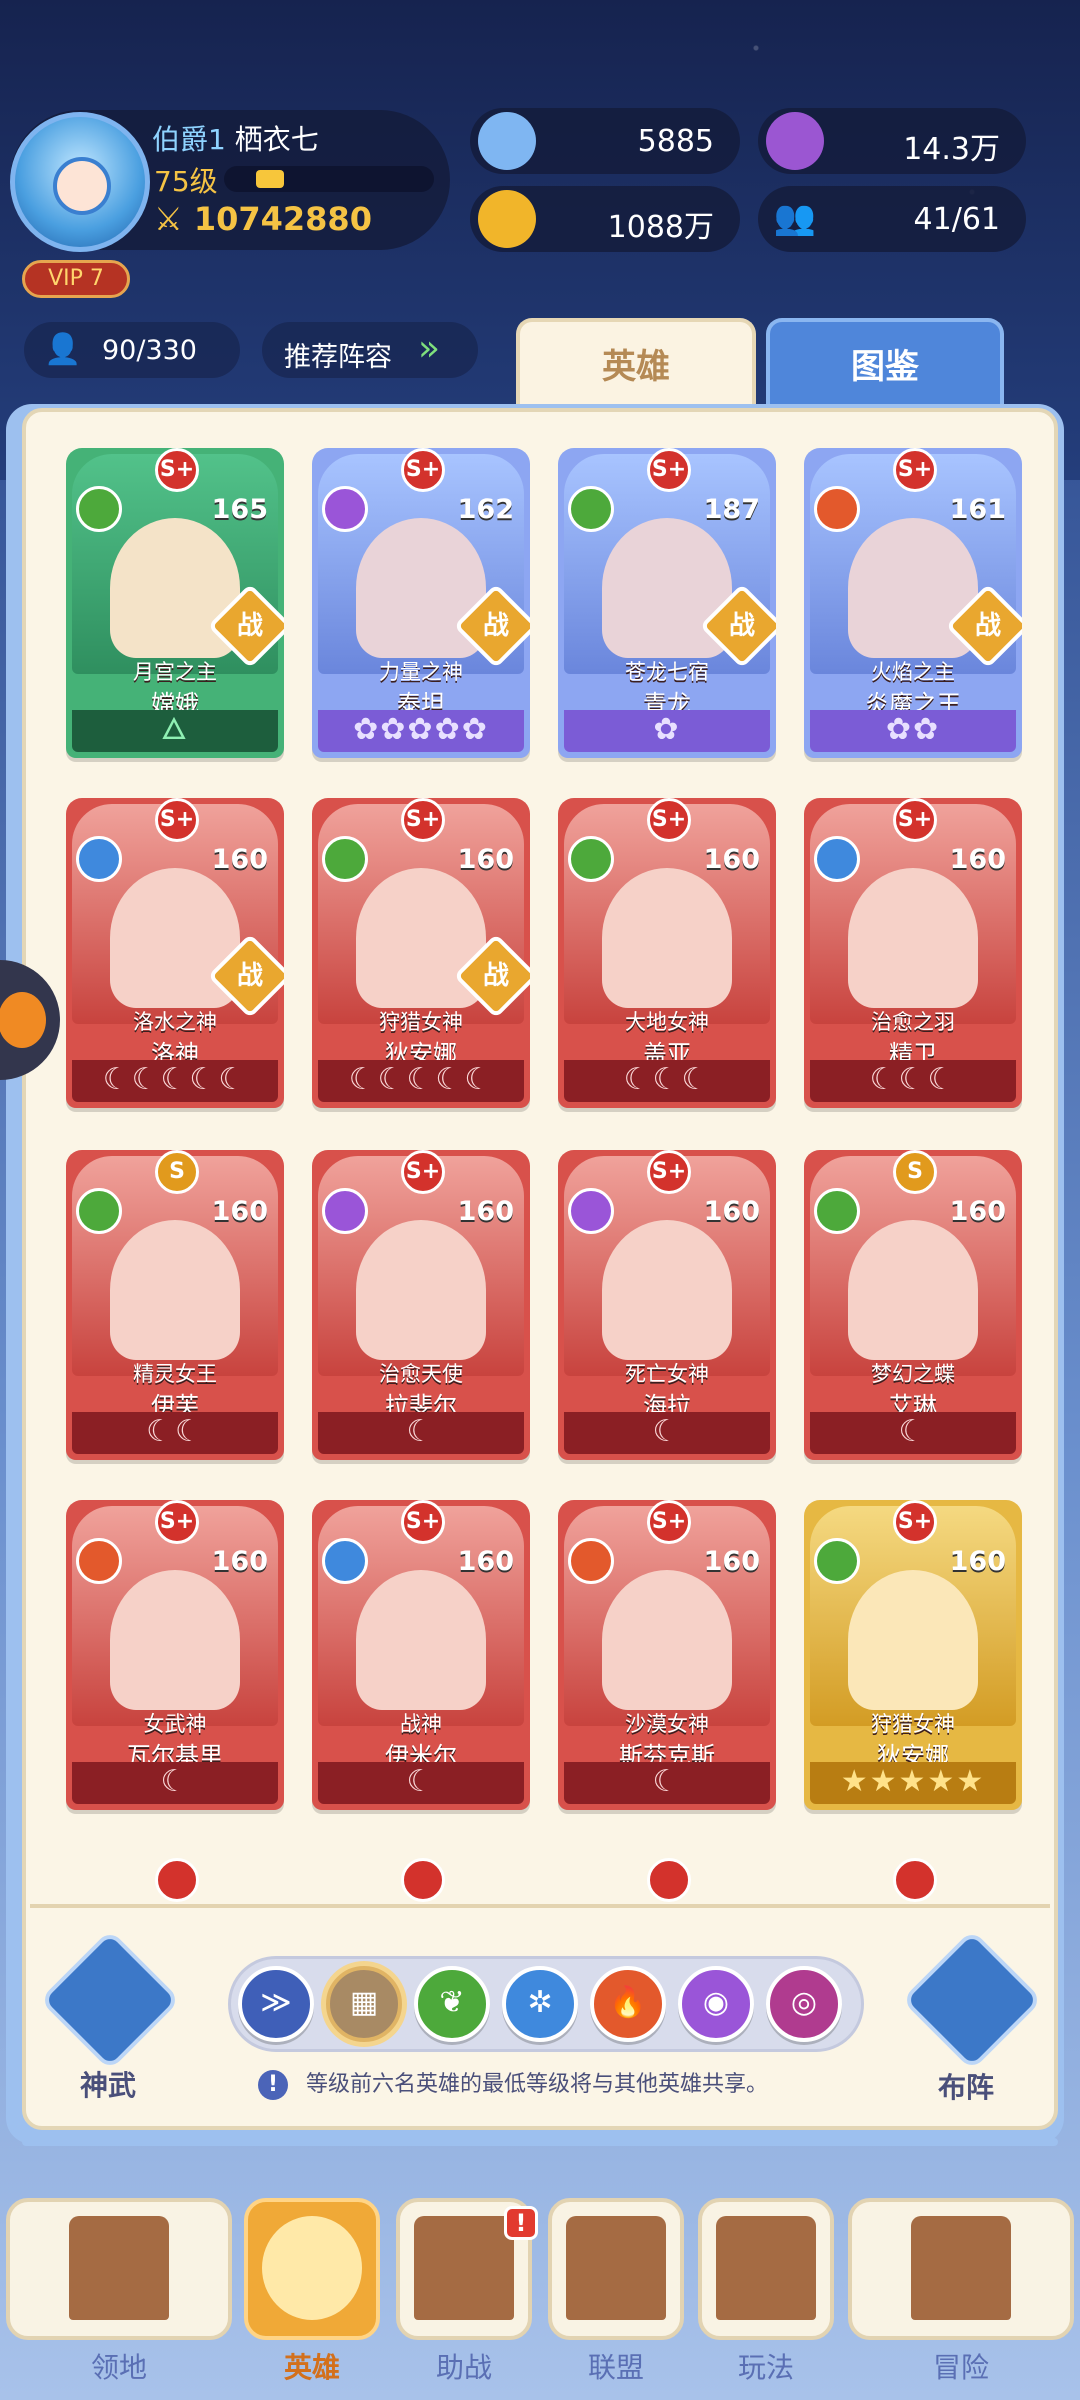 Image resolution: width=1080 pixels, height=2400 pixels. Describe the element at coordinates (186, 181) in the screenshot. I see `player-level: 75级` at that location.